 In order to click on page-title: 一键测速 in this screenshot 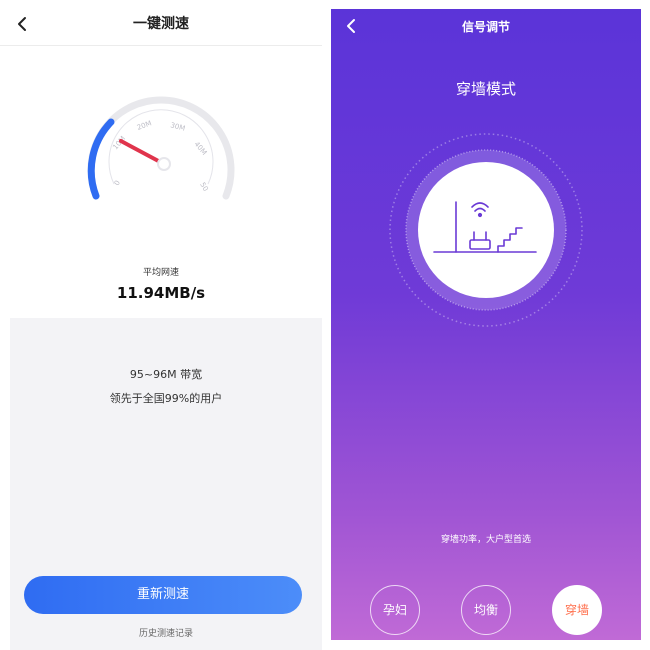, I will do `click(161, 24)`.